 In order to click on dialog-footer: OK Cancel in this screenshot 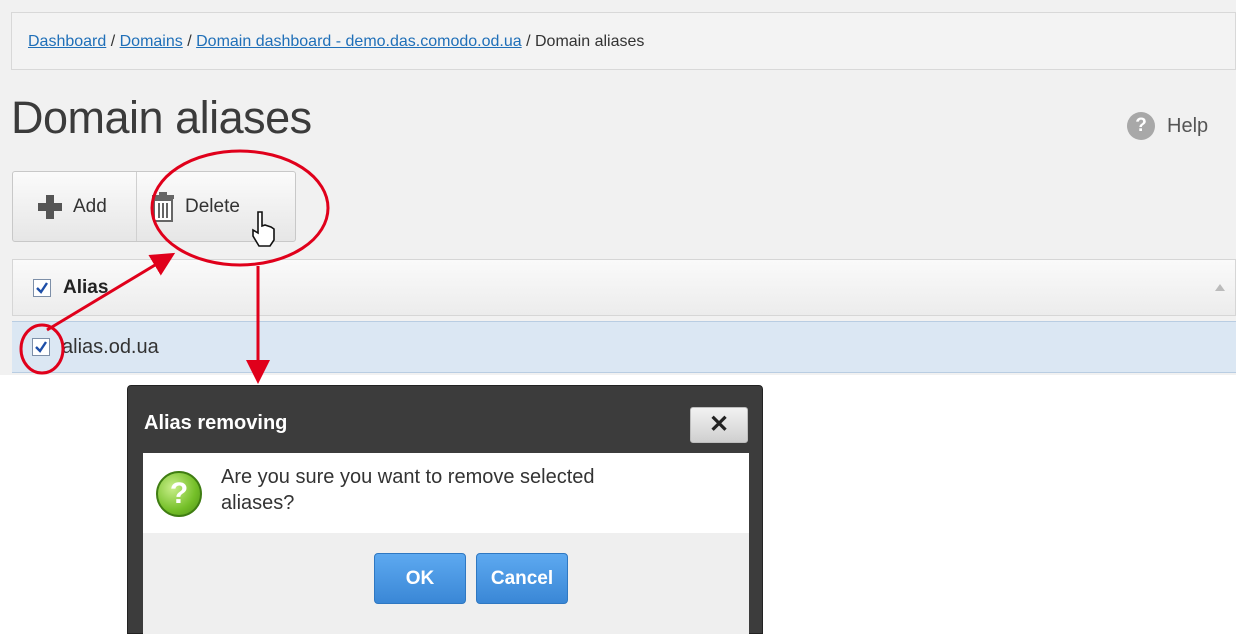, I will do `click(446, 583)`.